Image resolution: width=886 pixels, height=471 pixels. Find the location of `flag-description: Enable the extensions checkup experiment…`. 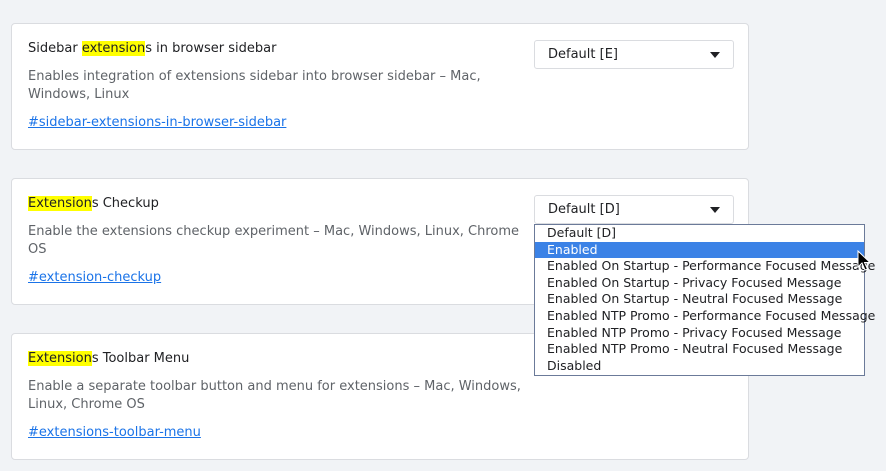

flag-description: Enable the extensions checkup experiment… is located at coordinates (274, 240).